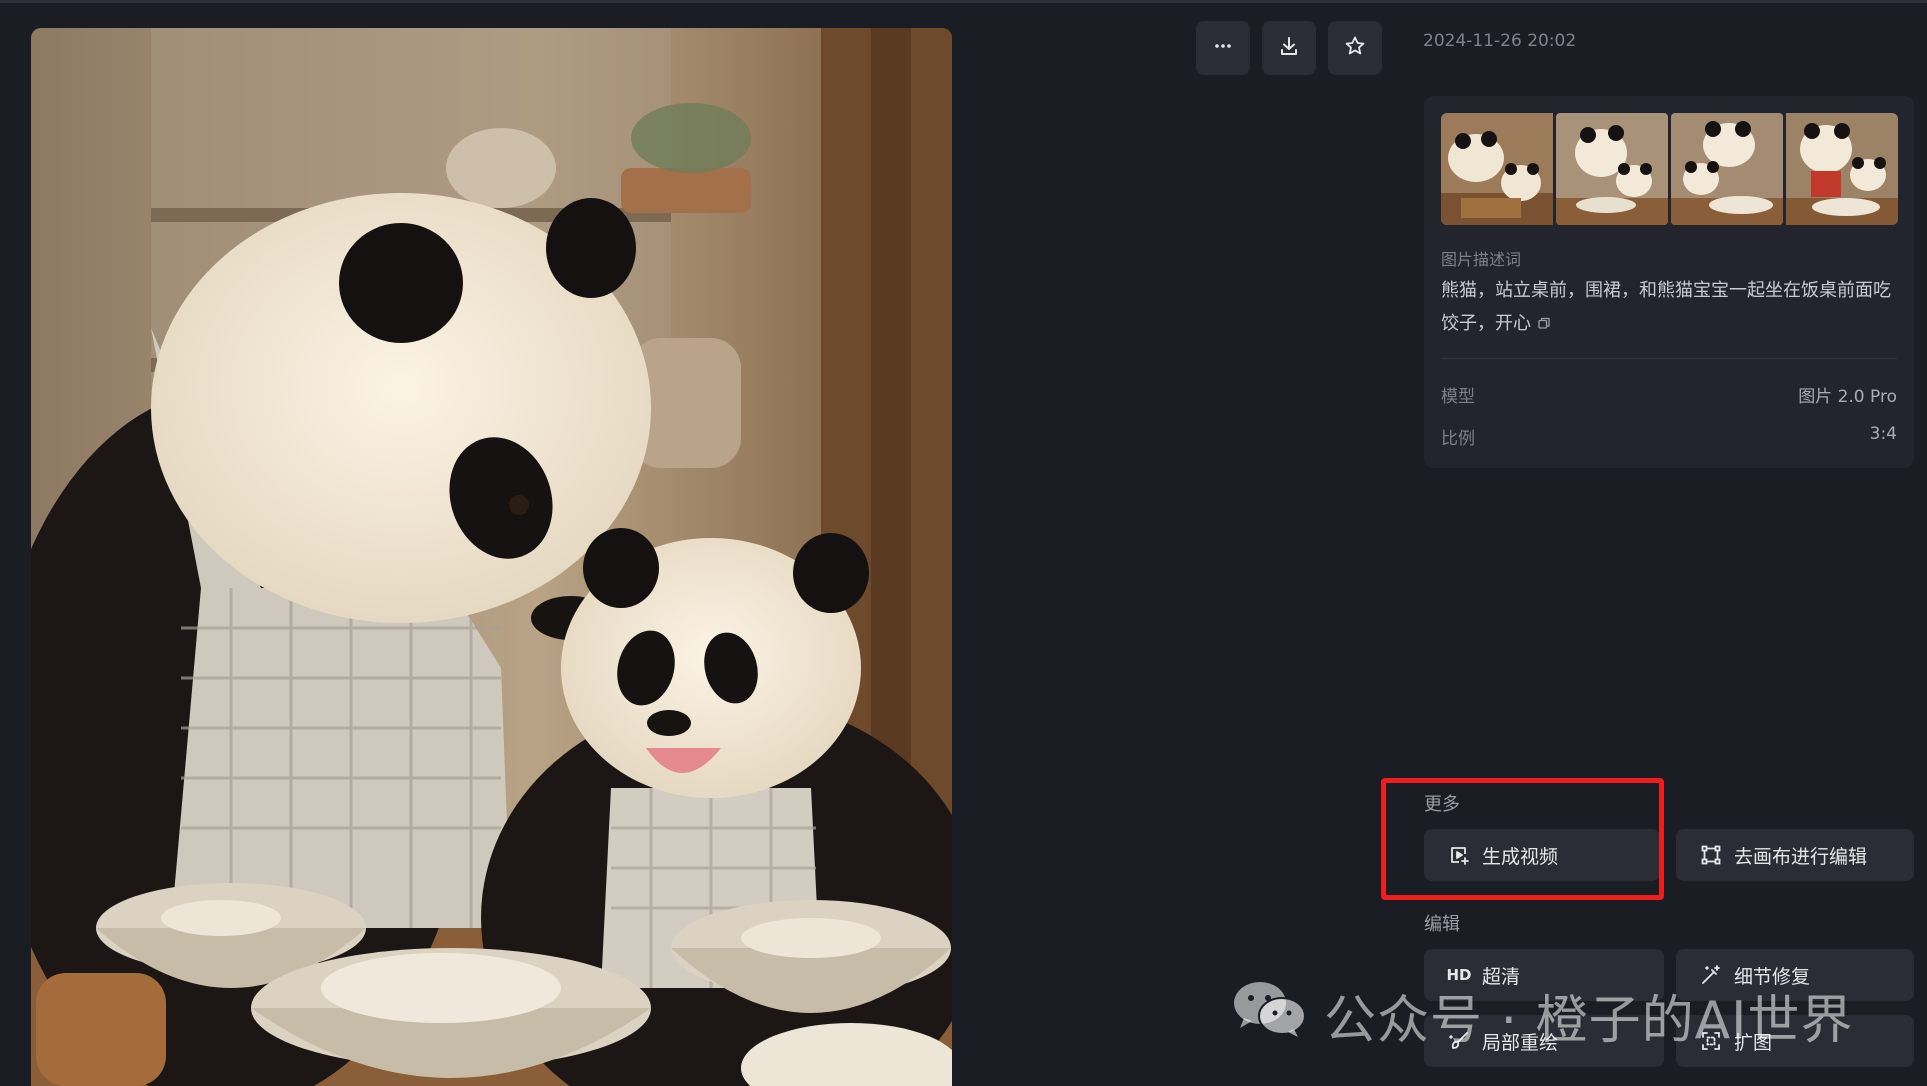 The height and width of the screenshot is (1086, 1927). Describe the element at coordinates (963, 1) in the screenshot. I see `top-border` at that location.